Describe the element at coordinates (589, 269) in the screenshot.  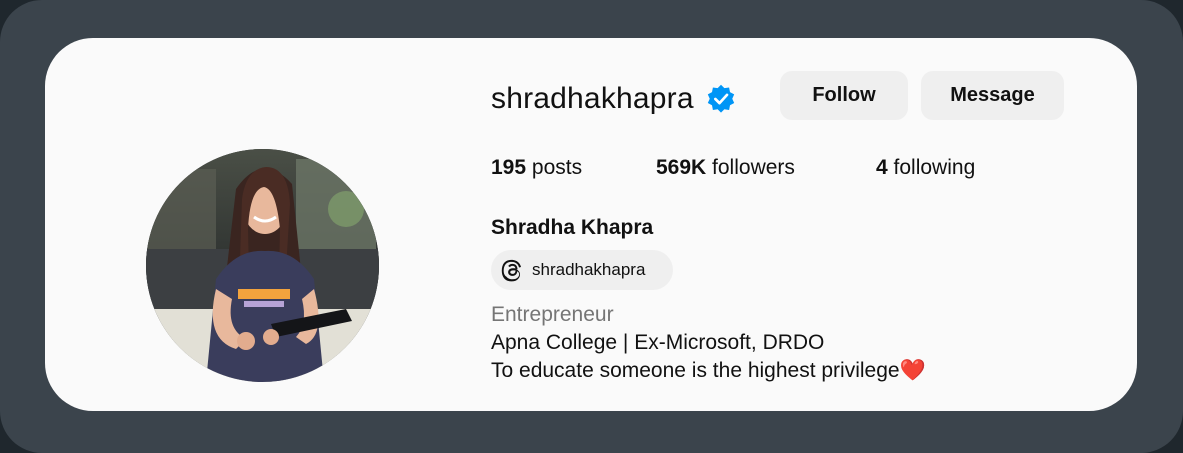
I see `threads-handle: shradhakhapra` at that location.